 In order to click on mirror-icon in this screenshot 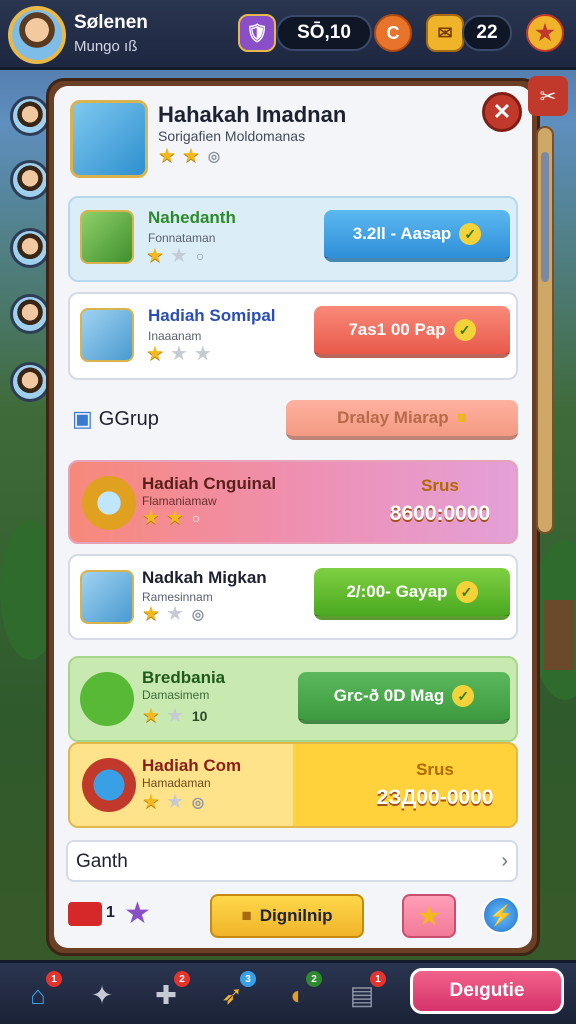, I will do `click(109, 503)`.